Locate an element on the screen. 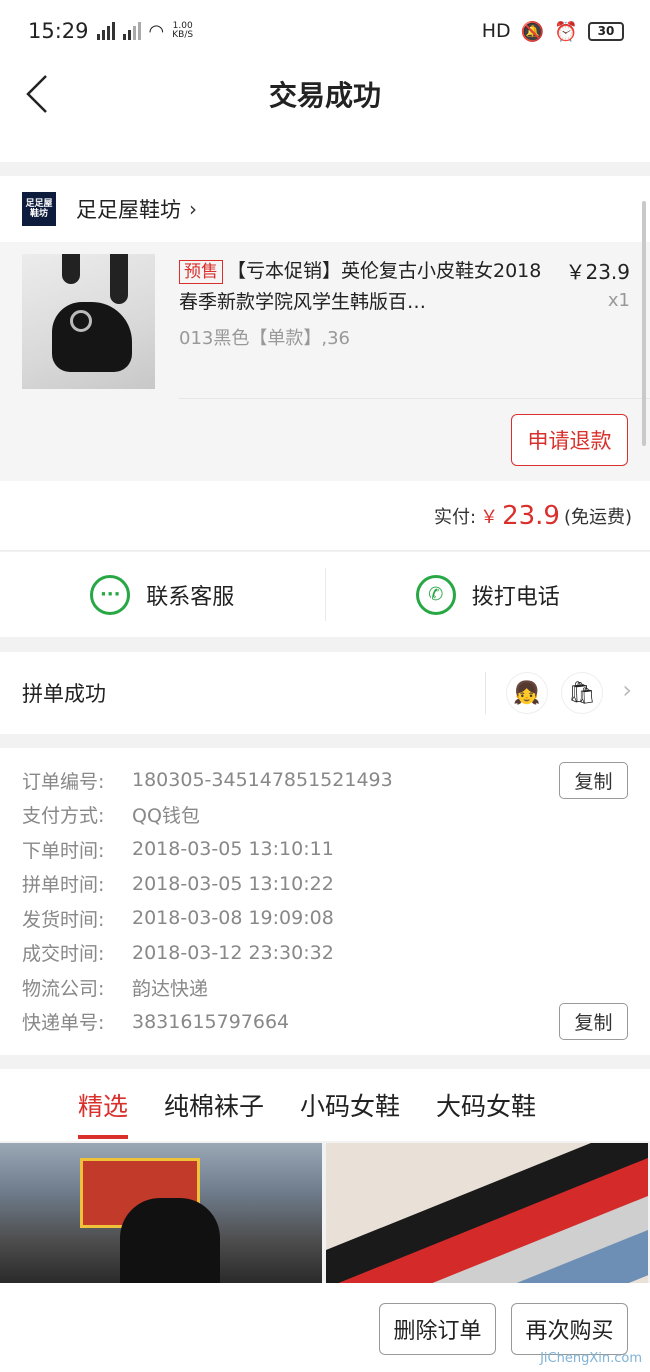  tab-featured: 精选 is located at coordinates (103, 1105).